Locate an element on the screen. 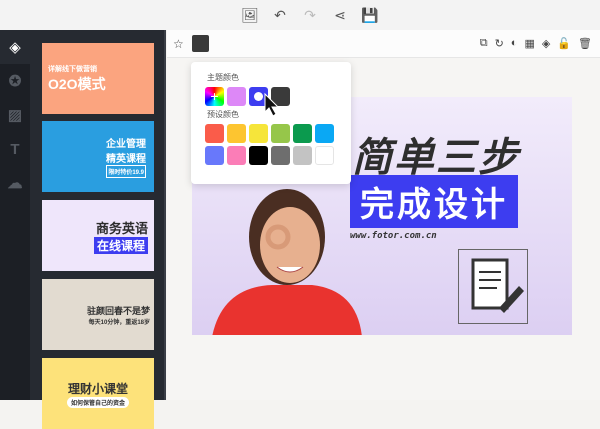  template-title: 在线课程 is located at coordinates (120, 245).